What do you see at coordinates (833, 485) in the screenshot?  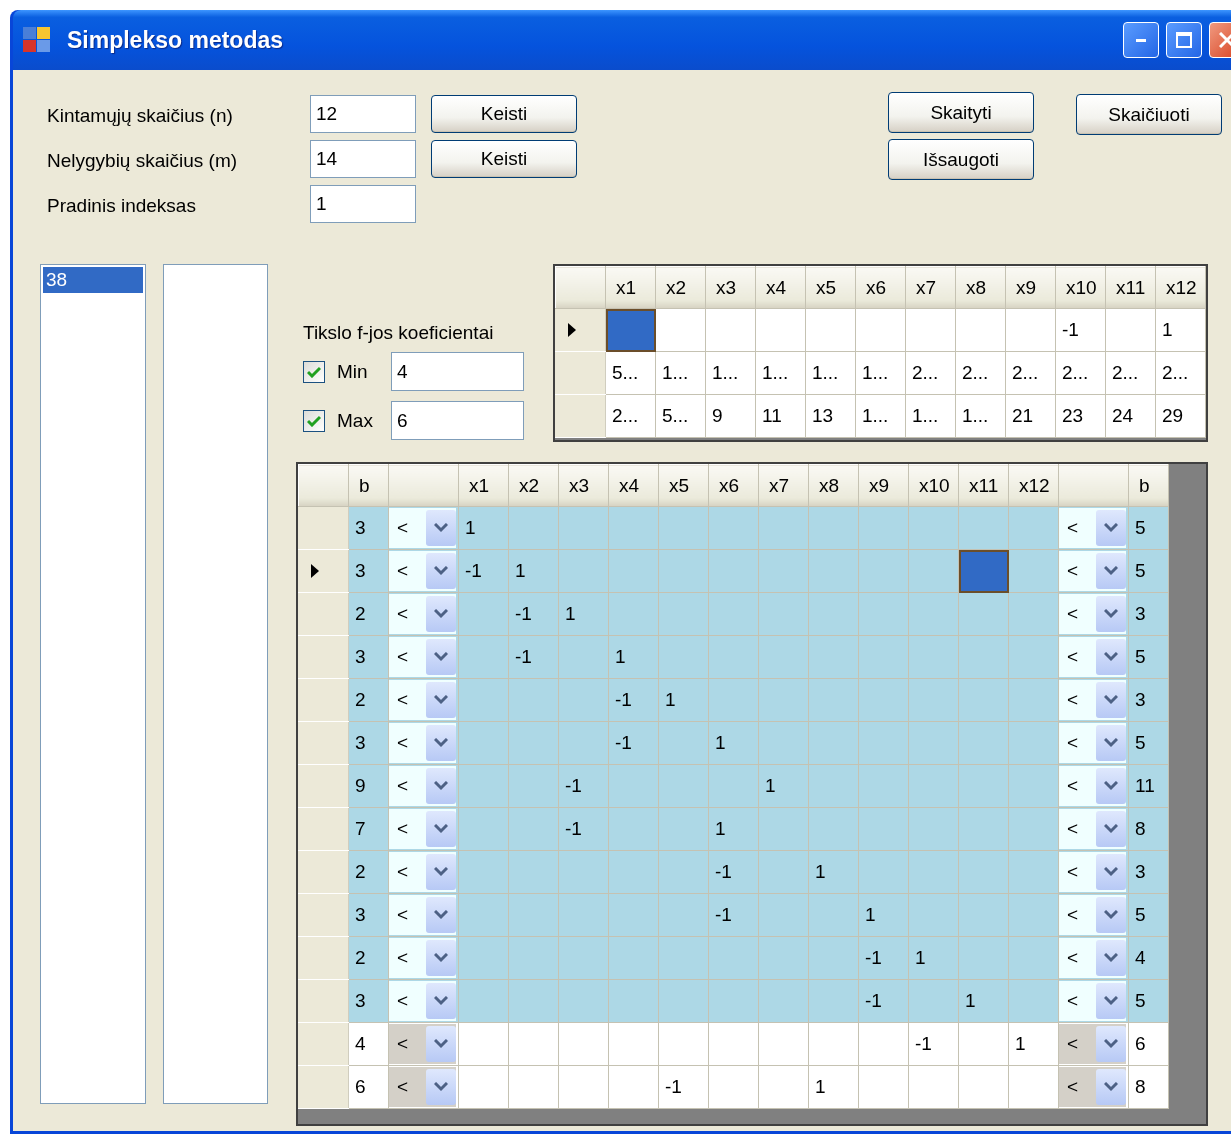 I see `column-header: x8` at bounding box center [833, 485].